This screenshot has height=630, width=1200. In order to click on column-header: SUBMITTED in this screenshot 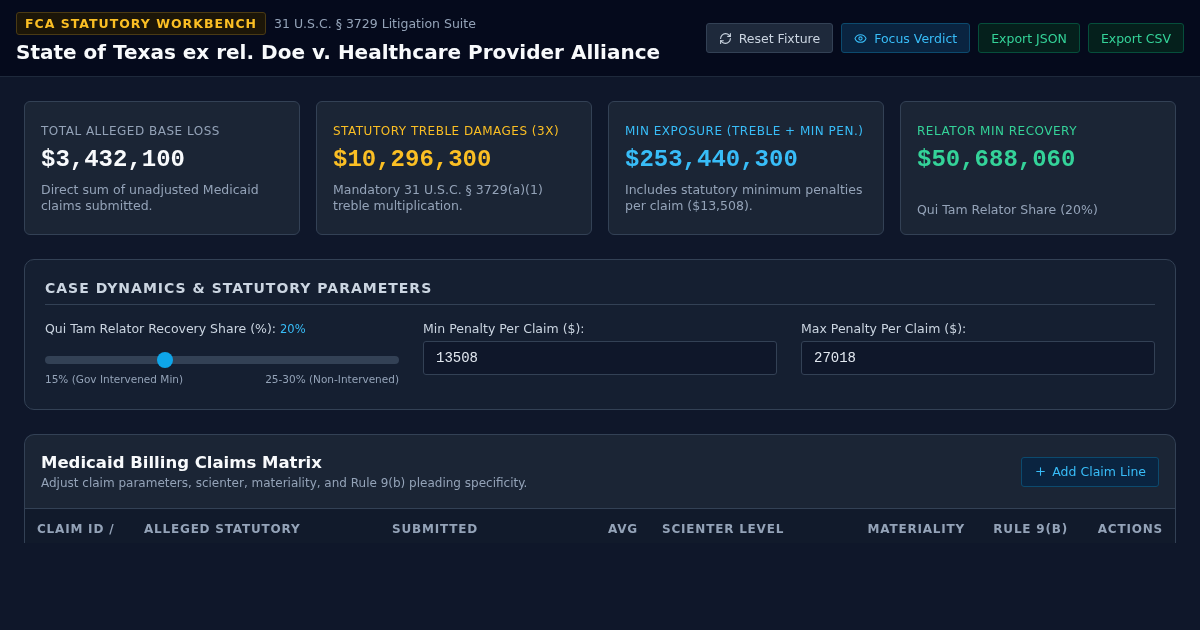, I will do `click(435, 530)`.